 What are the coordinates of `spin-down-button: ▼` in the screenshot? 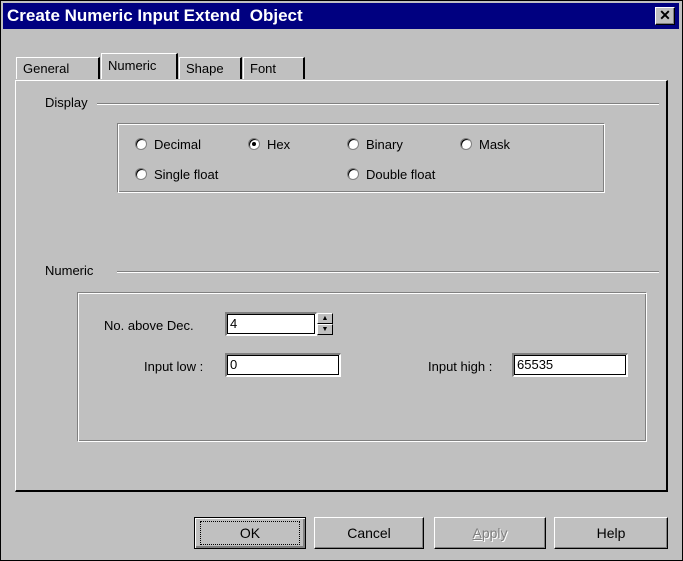 It's located at (325, 329).